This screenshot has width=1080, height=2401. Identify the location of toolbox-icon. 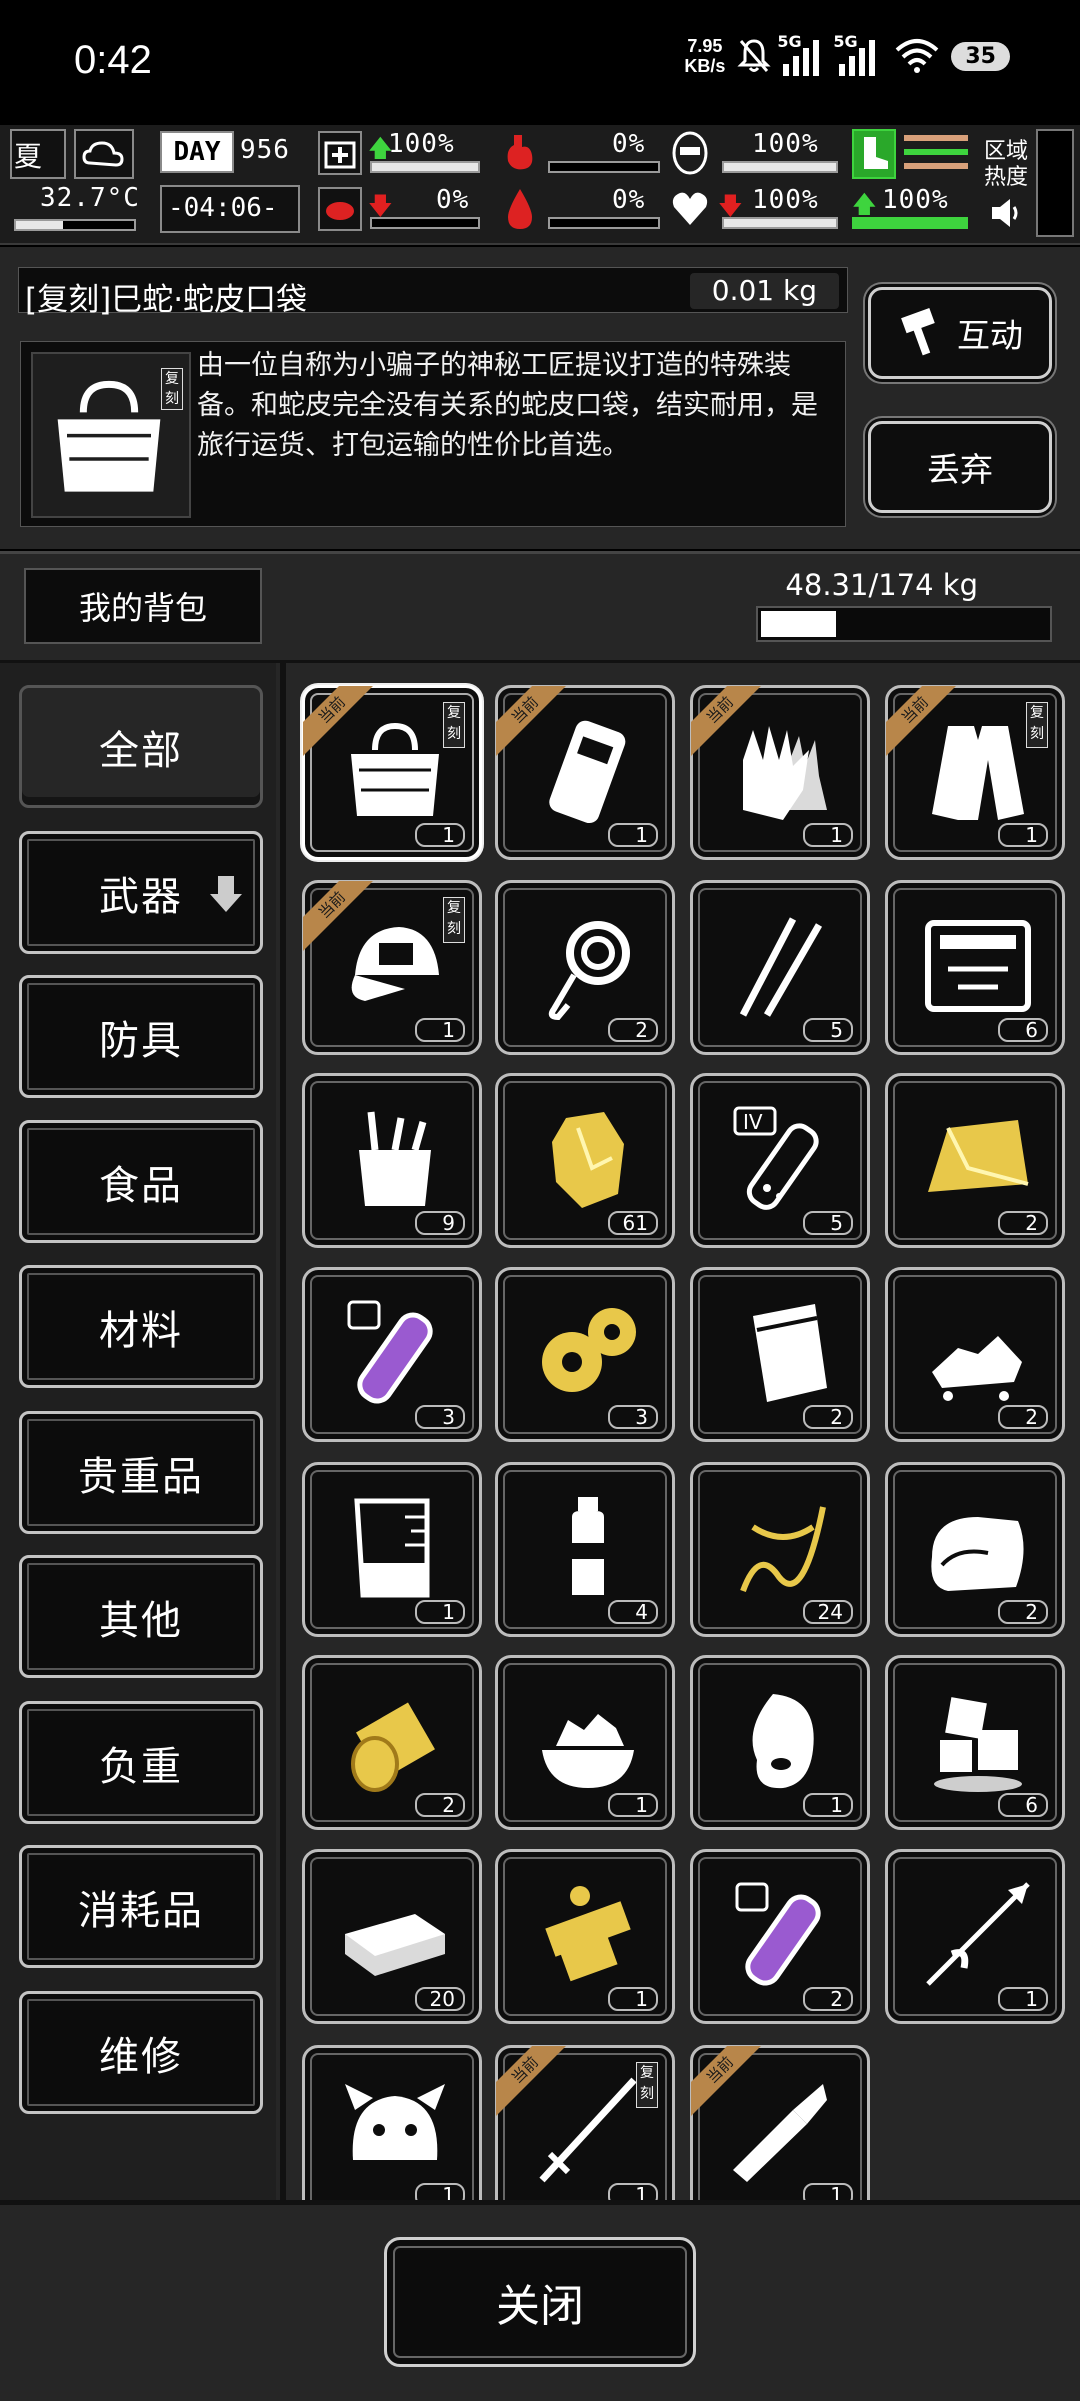
(978, 966).